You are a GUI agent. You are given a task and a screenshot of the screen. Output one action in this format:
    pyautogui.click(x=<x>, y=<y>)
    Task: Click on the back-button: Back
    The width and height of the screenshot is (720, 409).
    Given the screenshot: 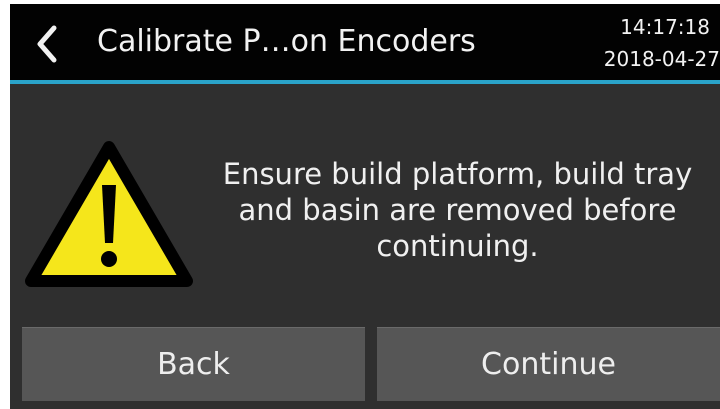 What is the action you would take?
    pyautogui.click(x=193, y=364)
    